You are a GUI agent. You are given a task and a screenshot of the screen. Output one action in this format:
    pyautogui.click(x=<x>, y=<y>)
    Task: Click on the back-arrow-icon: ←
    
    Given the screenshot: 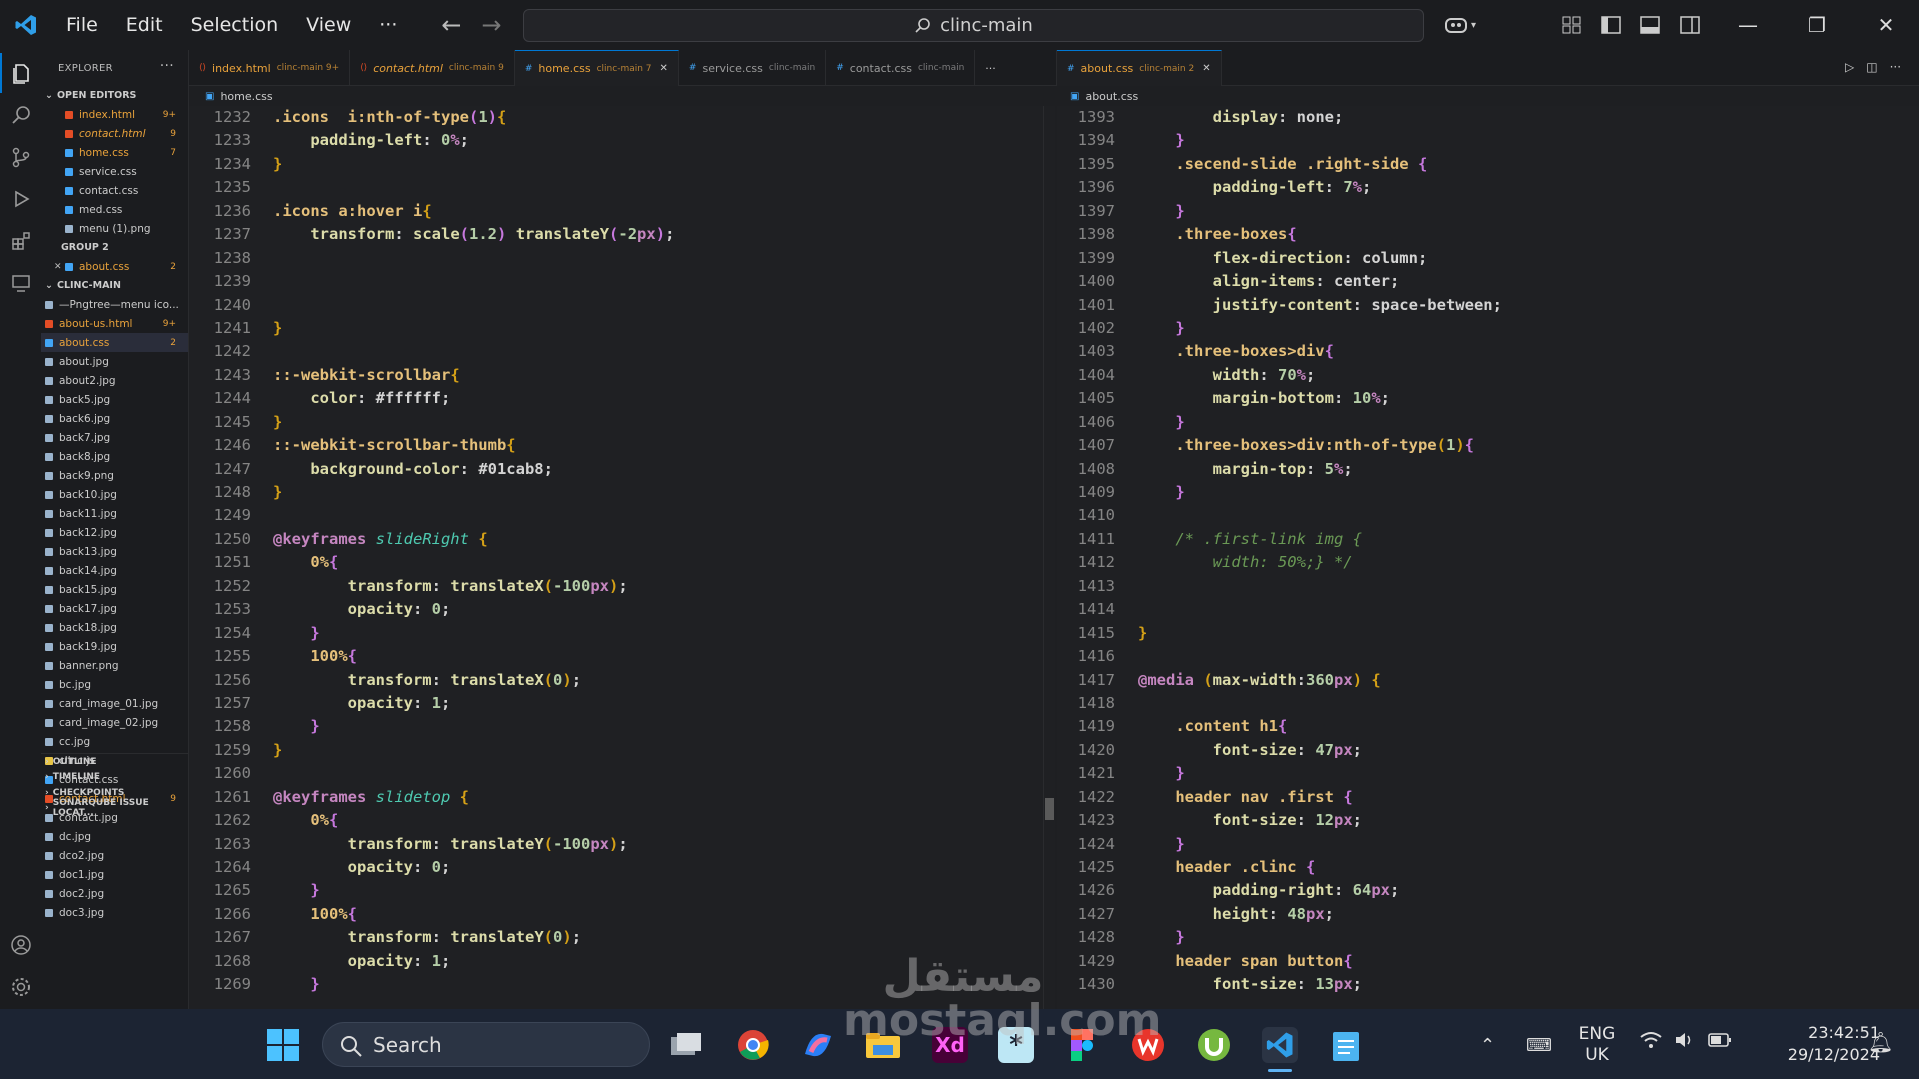 What is the action you would take?
    pyautogui.click(x=451, y=25)
    